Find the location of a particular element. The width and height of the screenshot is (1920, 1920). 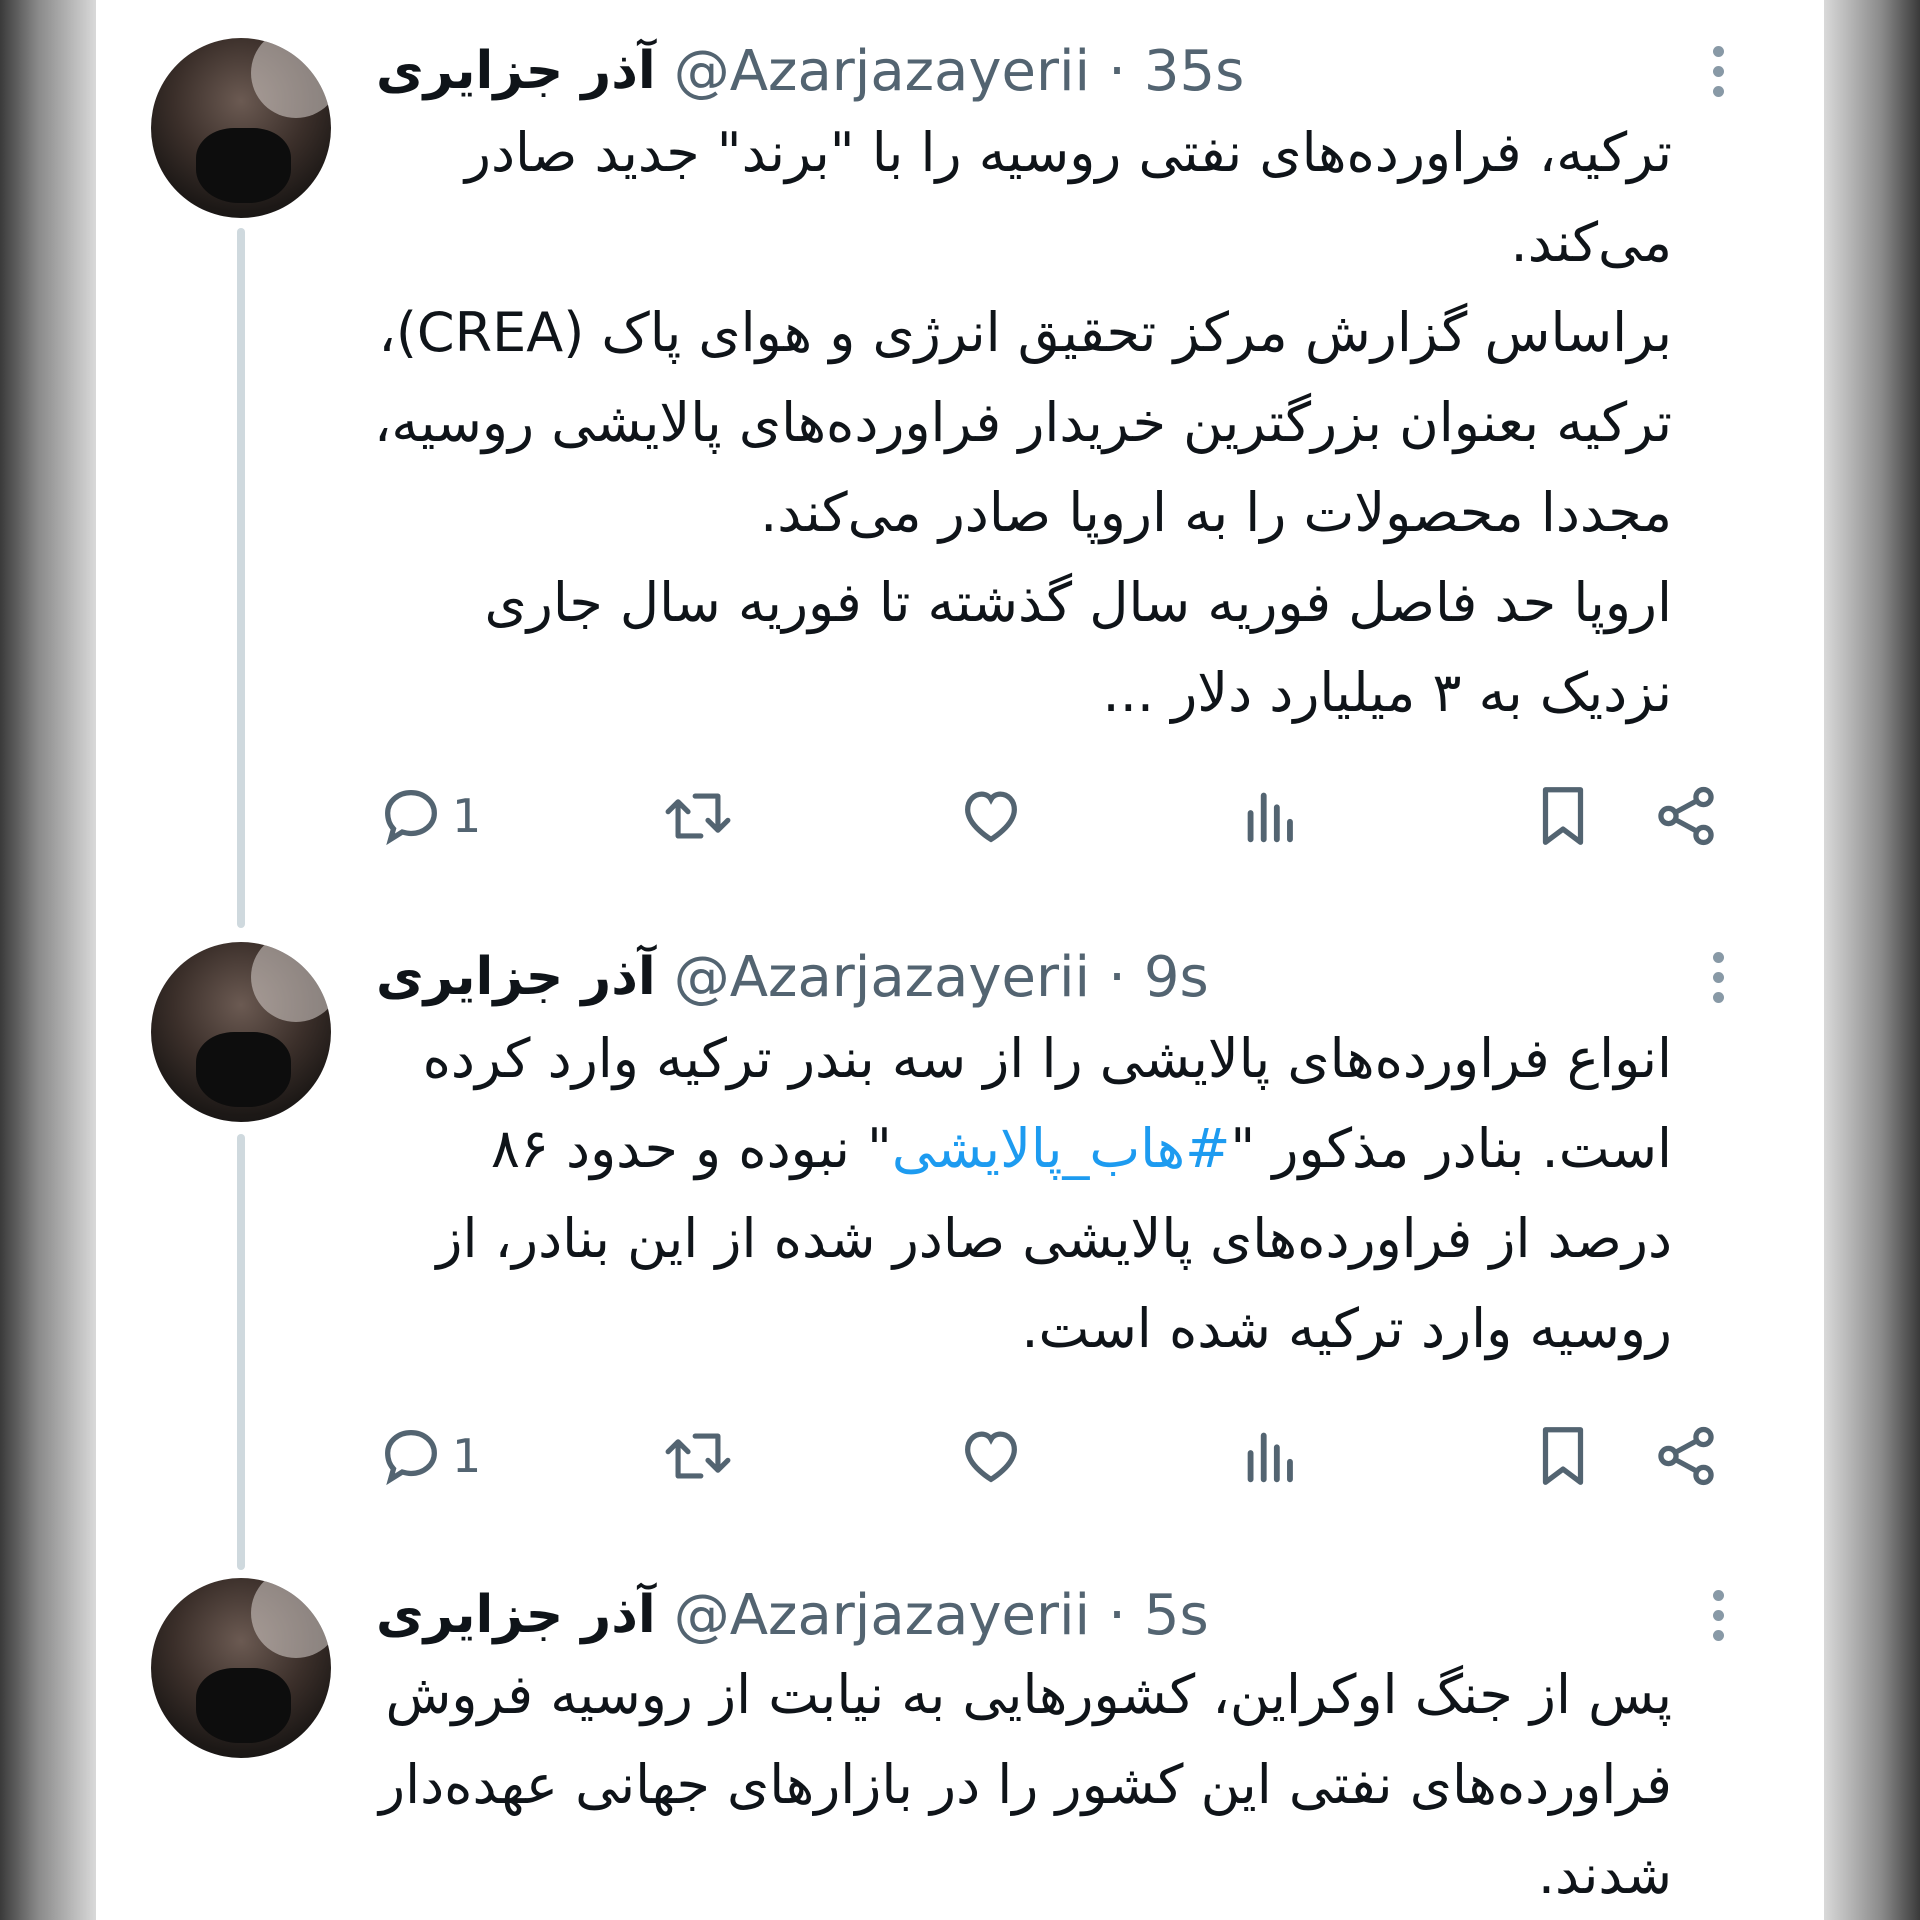

timestamp: 5s is located at coordinates (1176, 1615).